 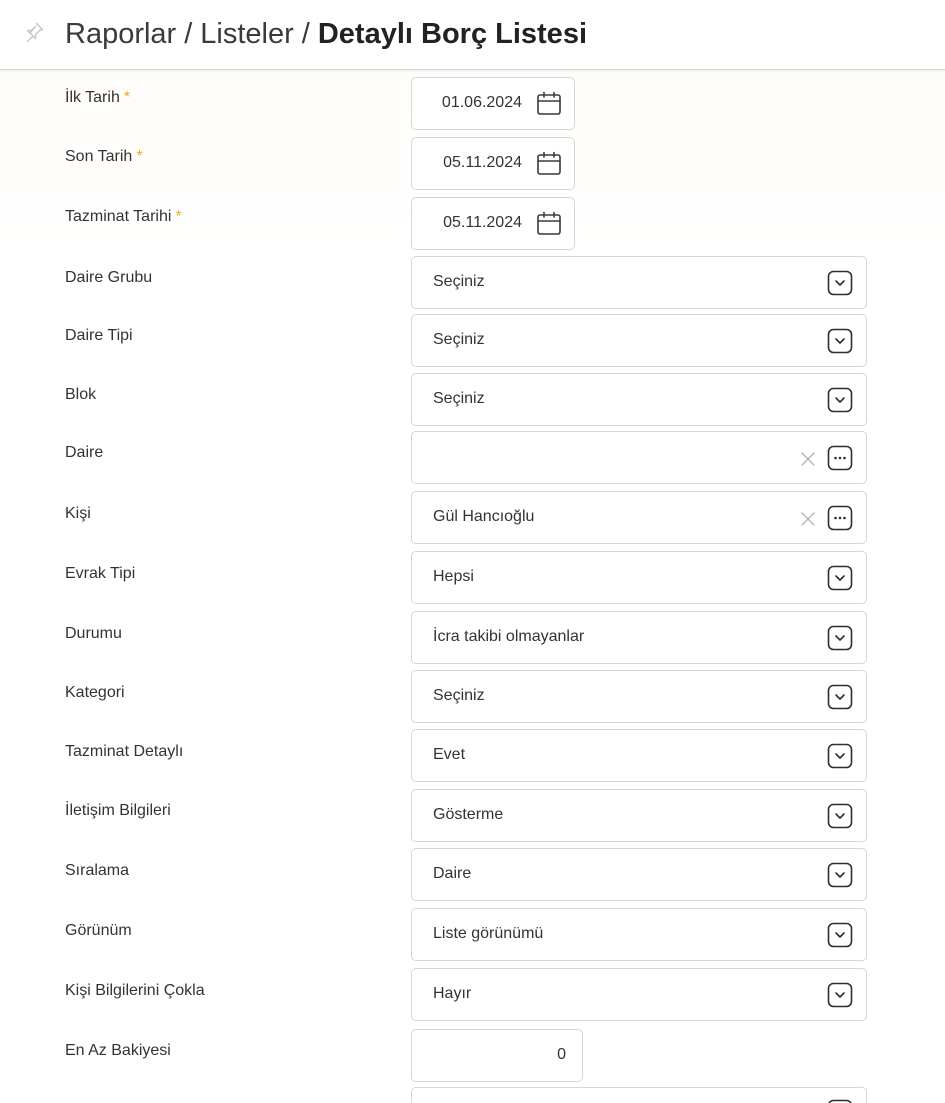 What do you see at coordinates (95, 692) in the screenshot?
I see `kategori-label: Kategori` at bounding box center [95, 692].